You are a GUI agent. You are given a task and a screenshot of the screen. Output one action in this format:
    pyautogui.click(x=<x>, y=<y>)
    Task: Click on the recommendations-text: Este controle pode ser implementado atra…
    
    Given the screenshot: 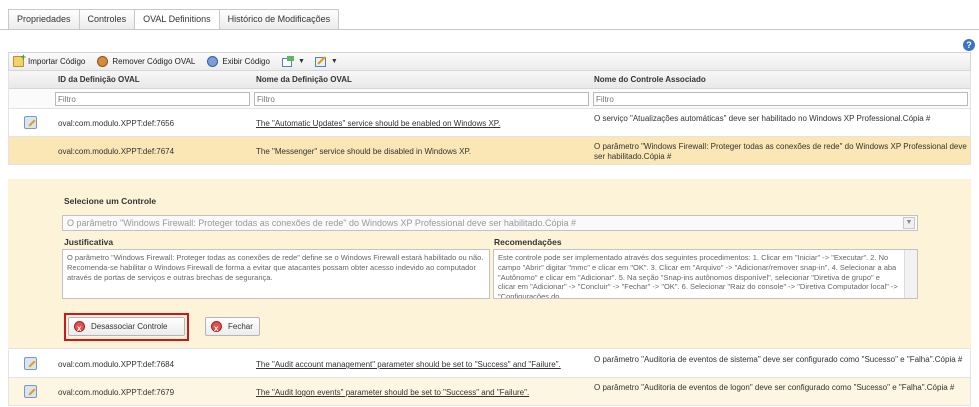 What is the action you would take?
    pyautogui.click(x=698, y=276)
    